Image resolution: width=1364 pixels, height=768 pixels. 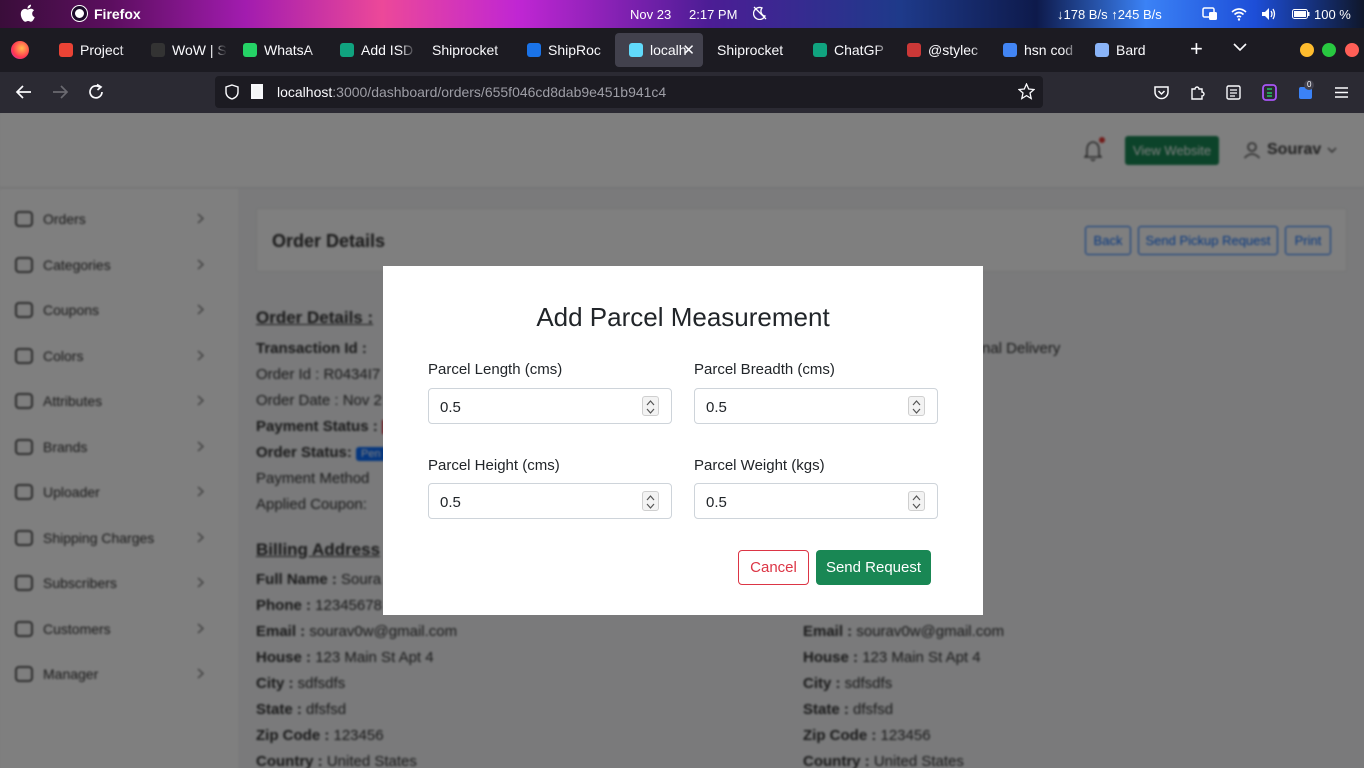 I want to click on parcel-length-label: Parcel Length (cms), so click(x=495, y=369).